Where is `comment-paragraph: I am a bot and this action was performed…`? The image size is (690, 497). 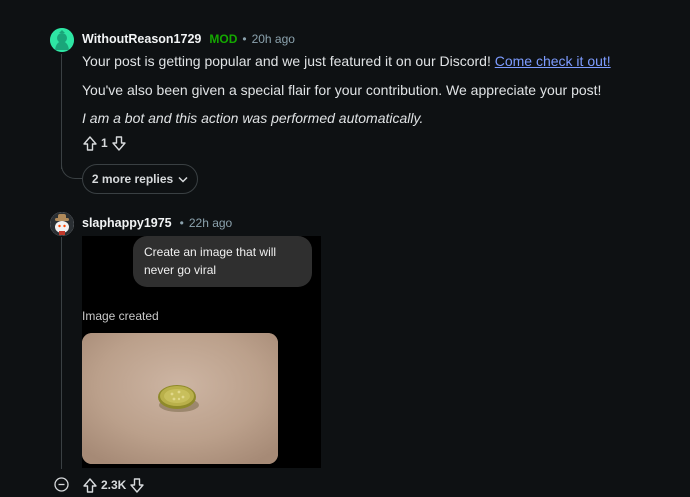
comment-paragraph: I am a bot and this action was performed… is located at coordinates (253, 118).